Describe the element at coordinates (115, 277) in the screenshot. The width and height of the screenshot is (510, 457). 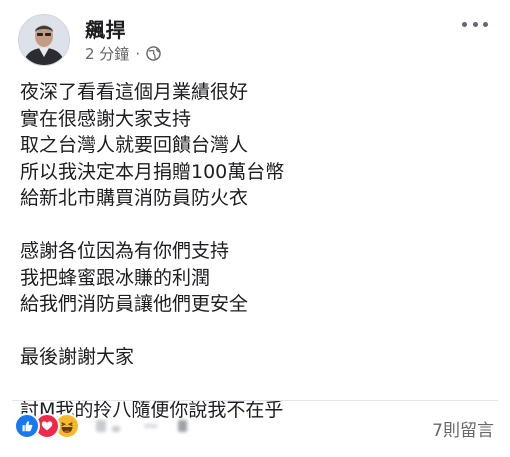
I see `post-line: 我把蜂蜜跟冰賺的利潤` at that location.